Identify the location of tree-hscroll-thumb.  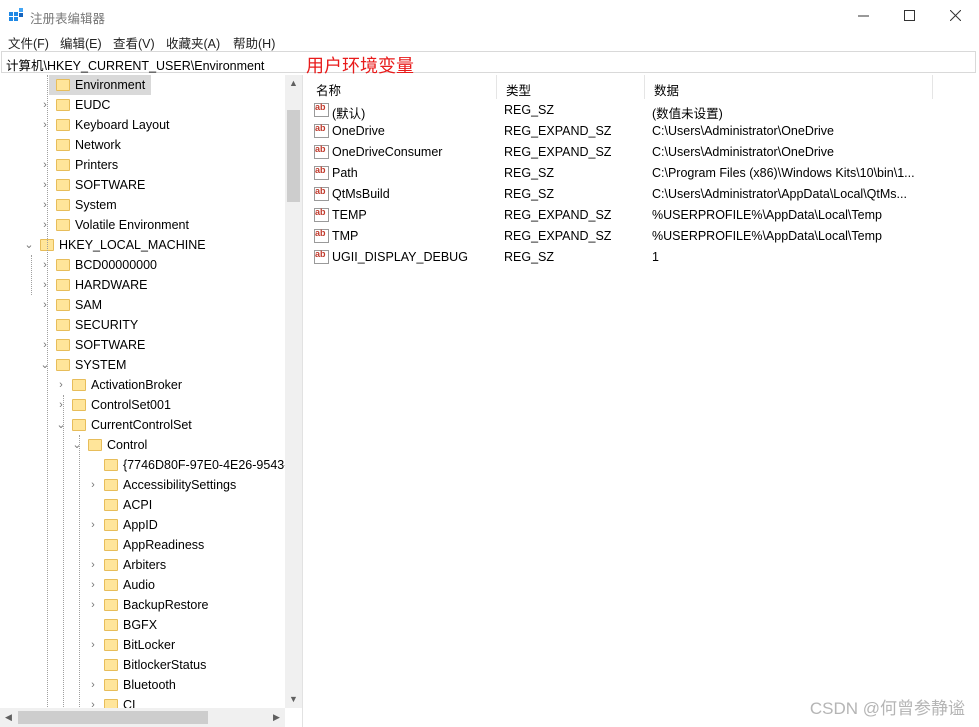
(113, 717).